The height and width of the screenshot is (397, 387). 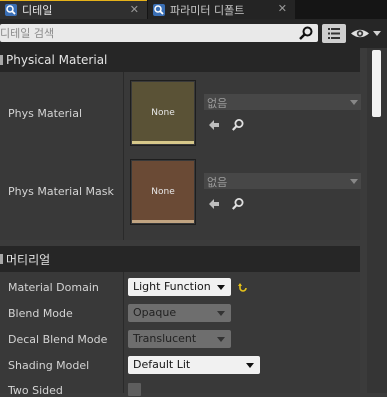 I want to click on dropdown-value: Default Lit, so click(x=162, y=364).